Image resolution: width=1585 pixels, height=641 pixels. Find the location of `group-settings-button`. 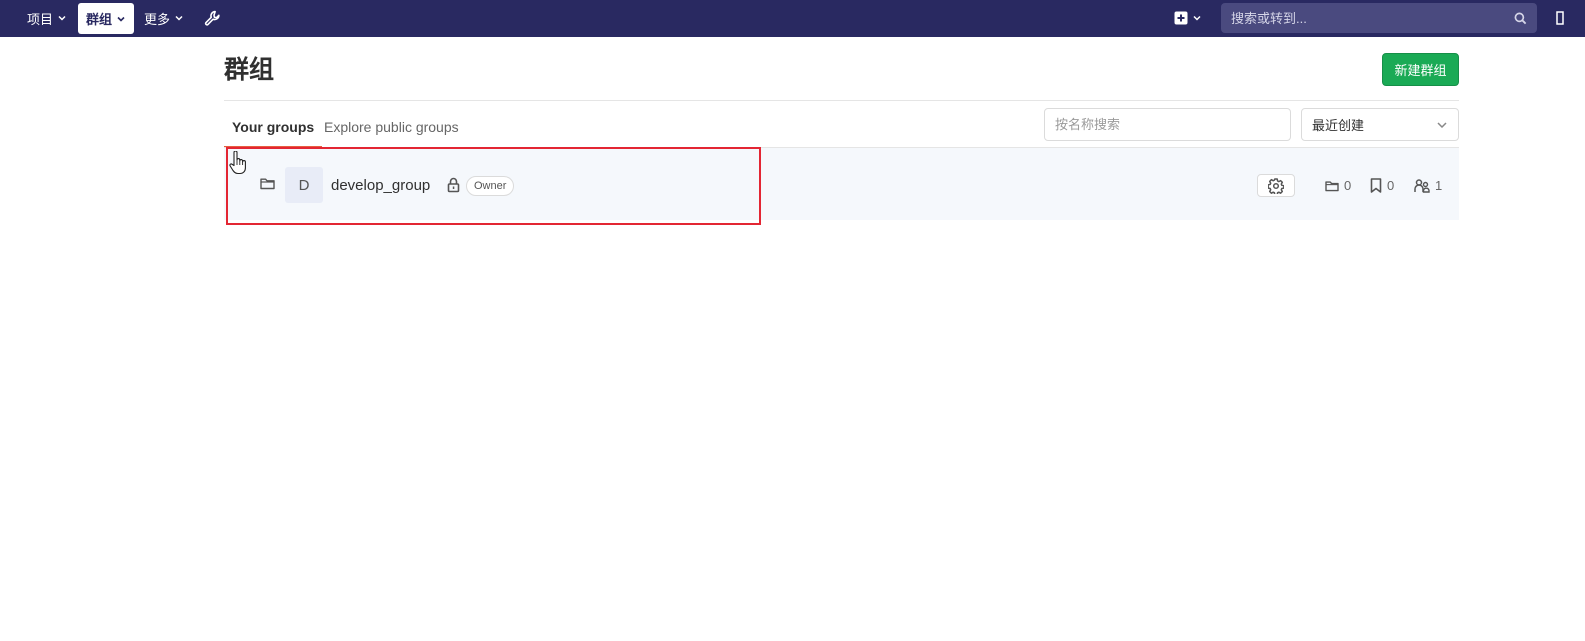

group-settings-button is located at coordinates (1276, 185).